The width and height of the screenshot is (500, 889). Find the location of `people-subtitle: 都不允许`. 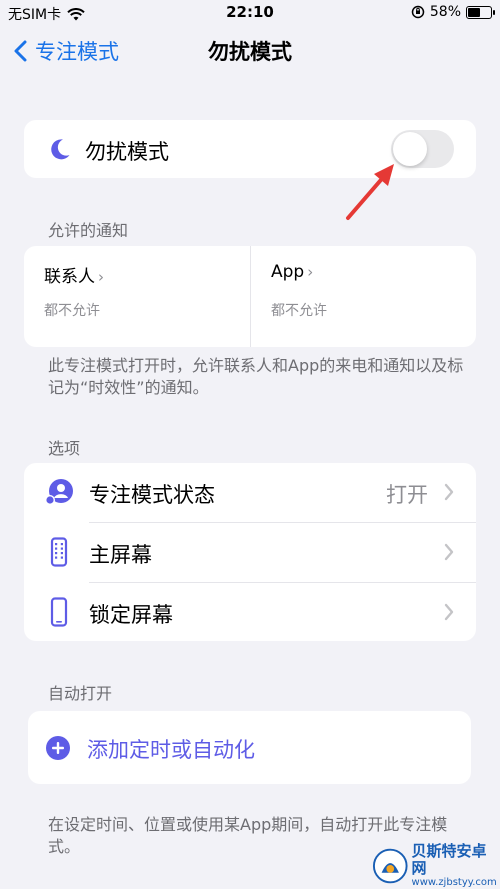

people-subtitle: 都不允许 is located at coordinates (72, 311).